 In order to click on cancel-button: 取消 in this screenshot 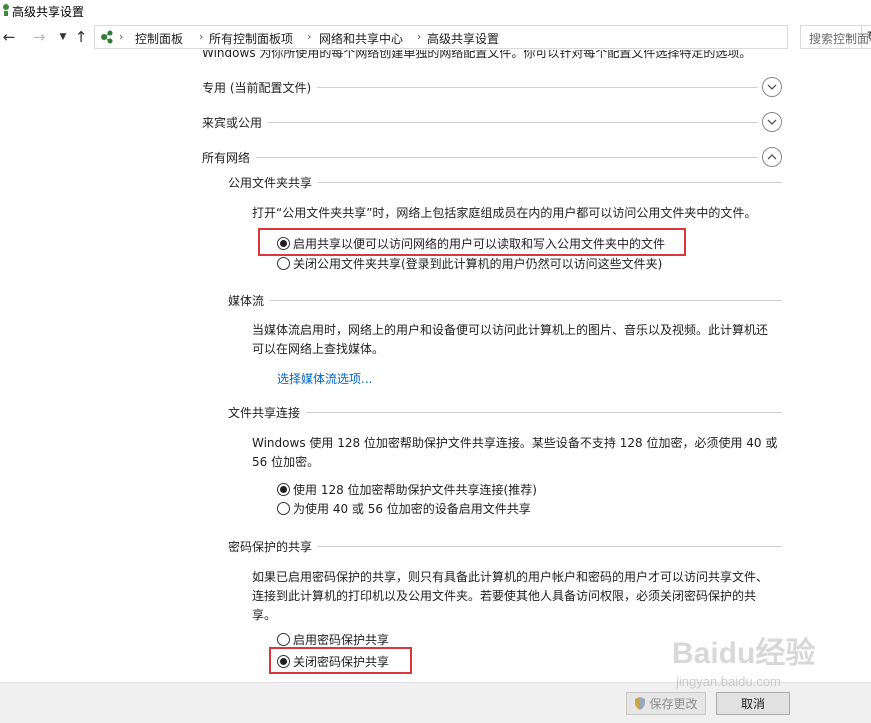, I will do `click(753, 703)`.